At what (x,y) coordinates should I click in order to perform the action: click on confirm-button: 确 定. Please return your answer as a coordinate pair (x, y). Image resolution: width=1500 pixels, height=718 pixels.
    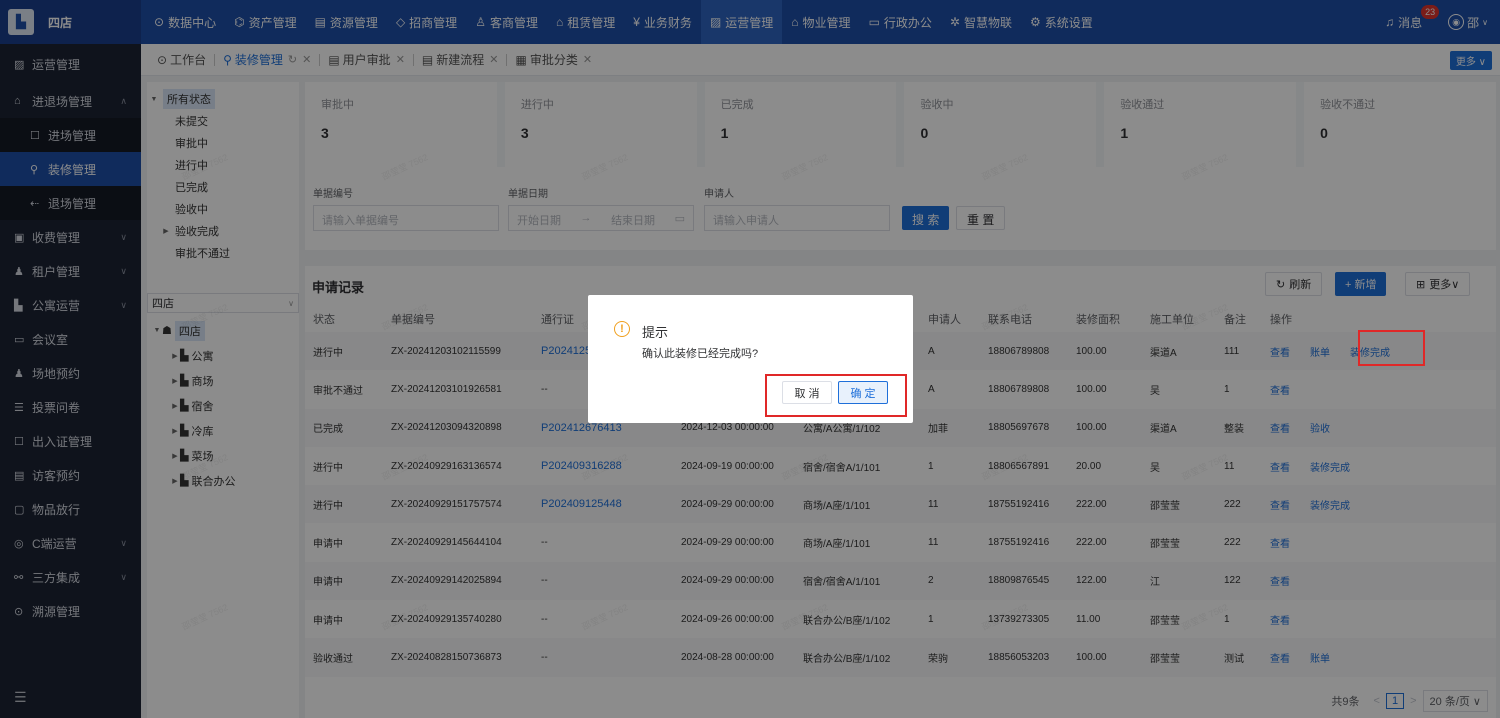
    Looking at the image, I should click on (863, 392).